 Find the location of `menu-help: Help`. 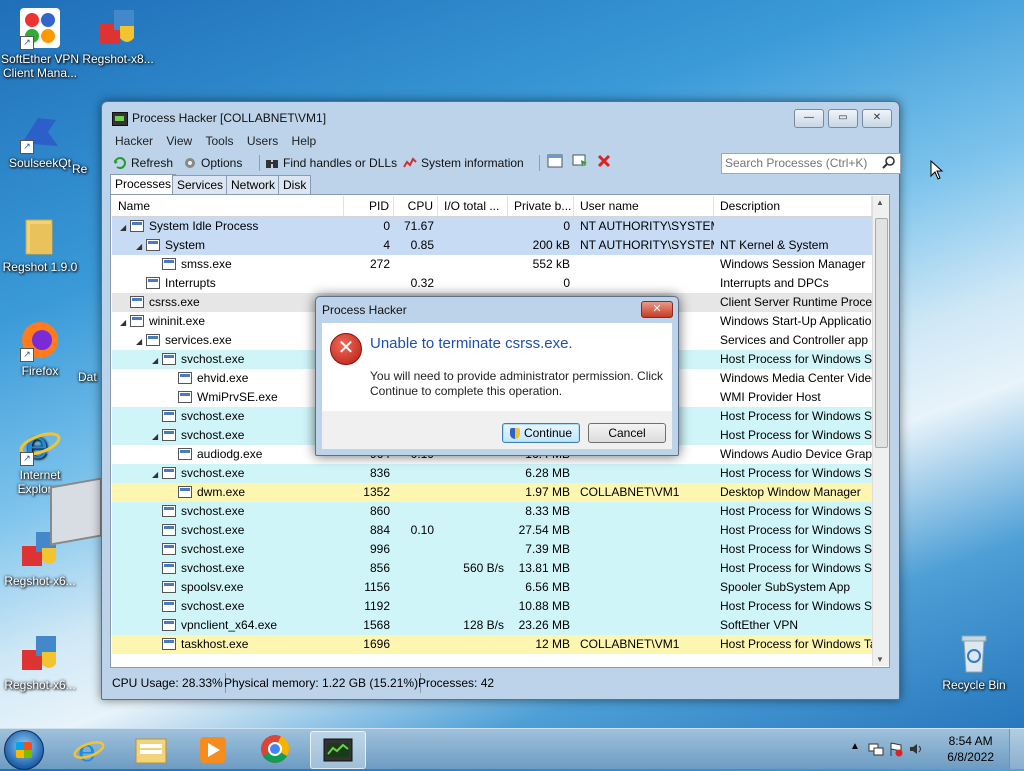

menu-help: Help is located at coordinates (304, 141).